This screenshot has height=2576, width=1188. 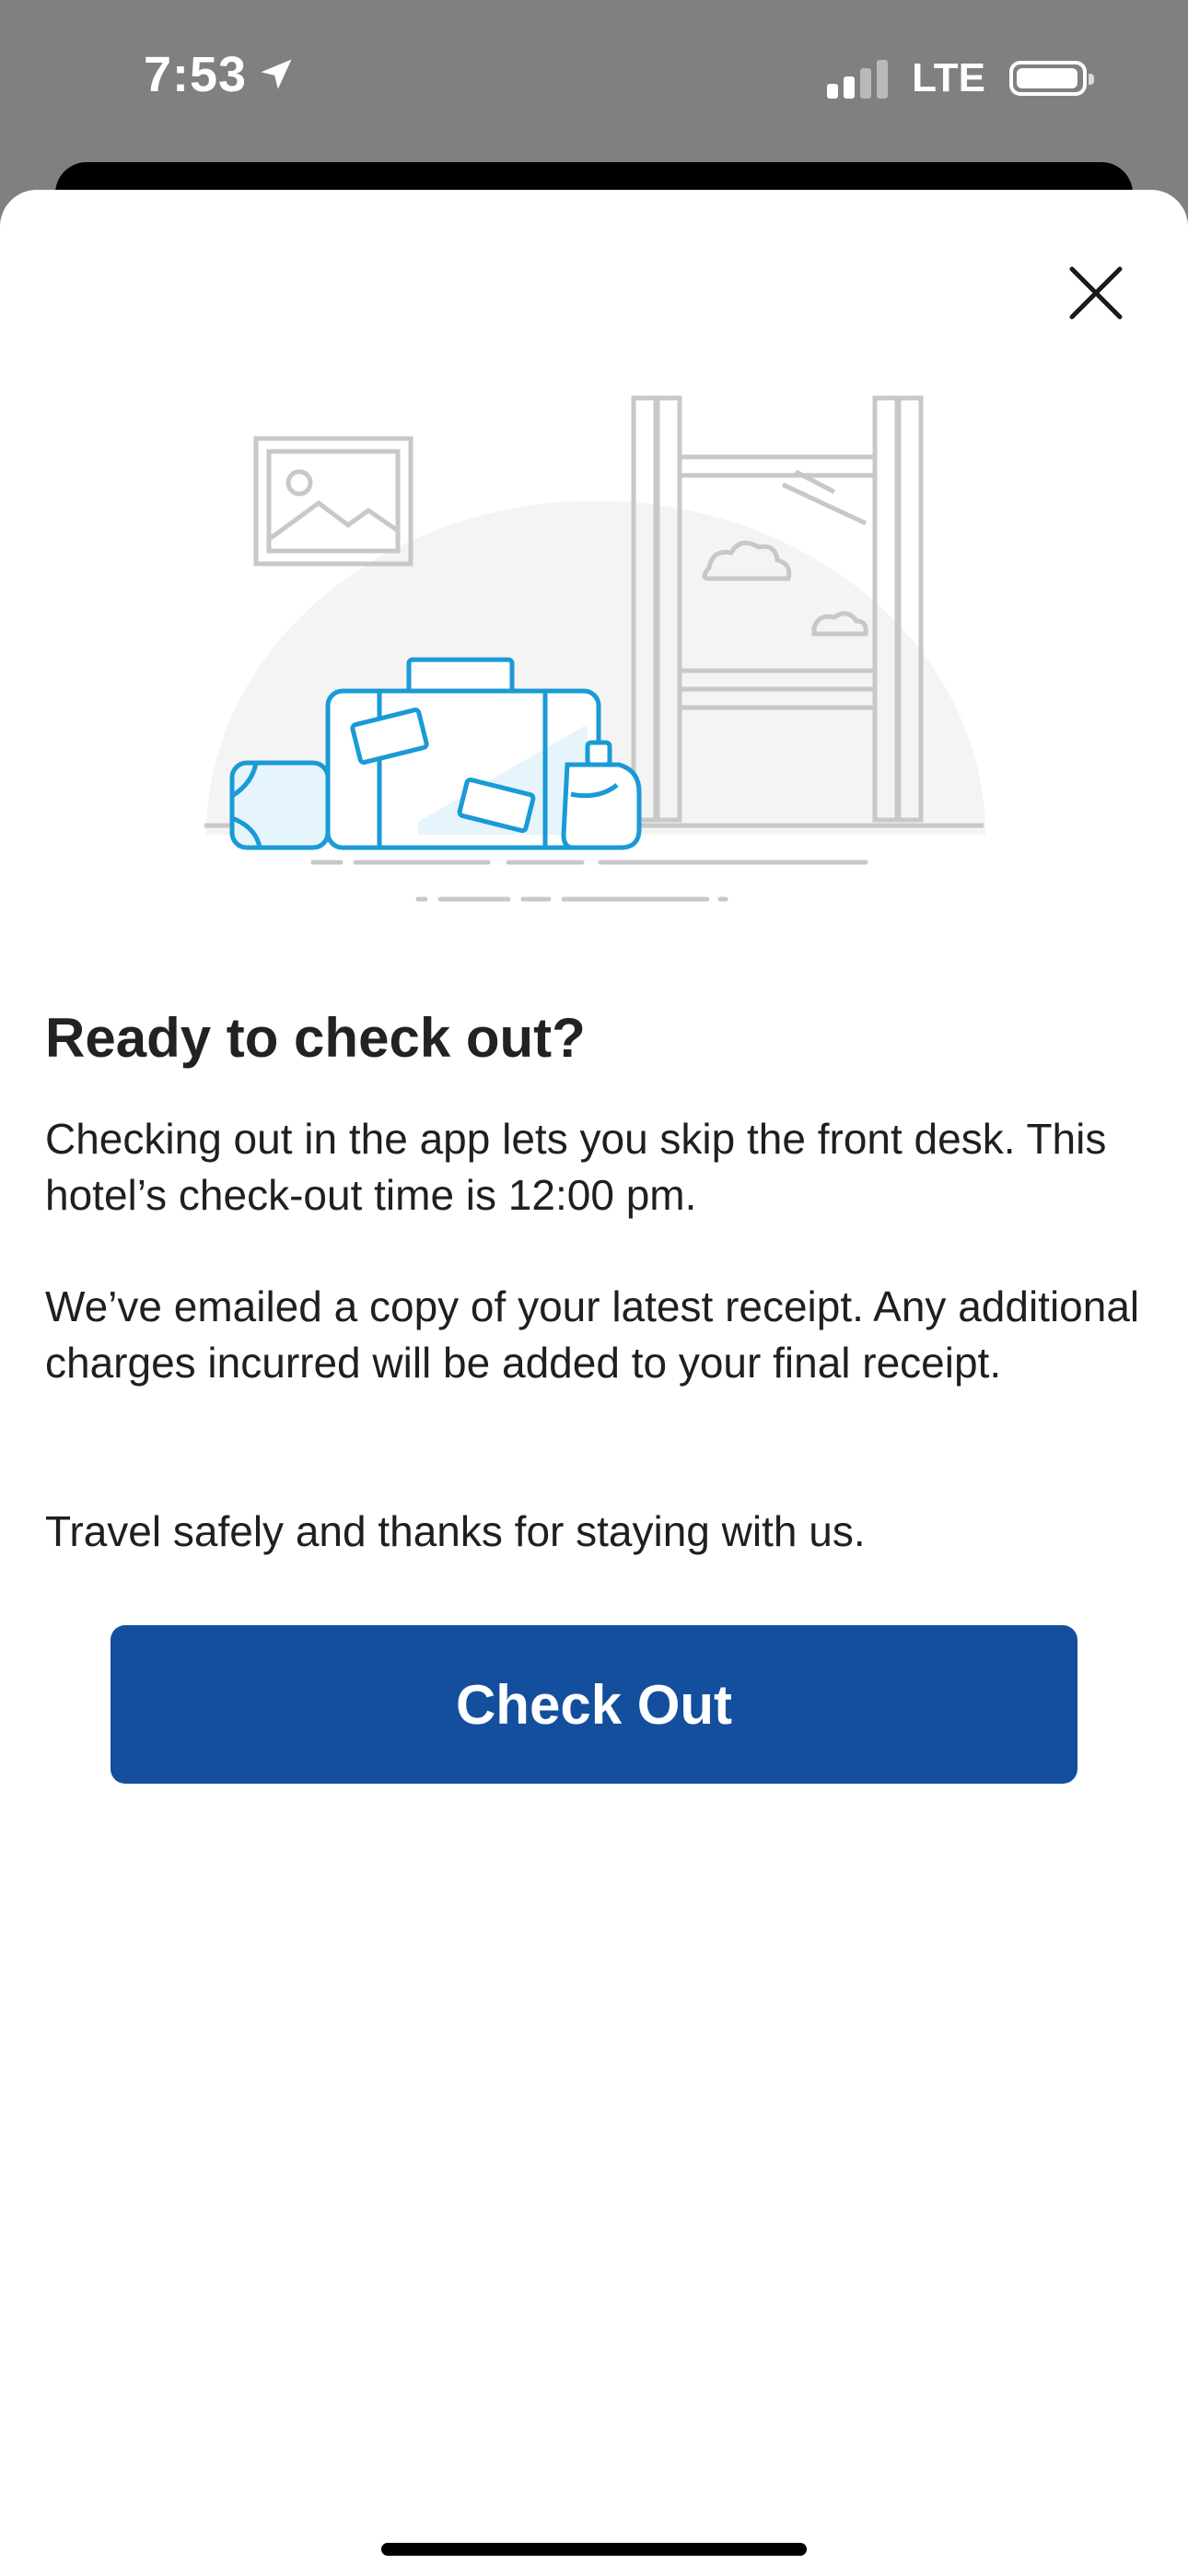 What do you see at coordinates (594, 2549) in the screenshot?
I see `home-indicator` at bounding box center [594, 2549].